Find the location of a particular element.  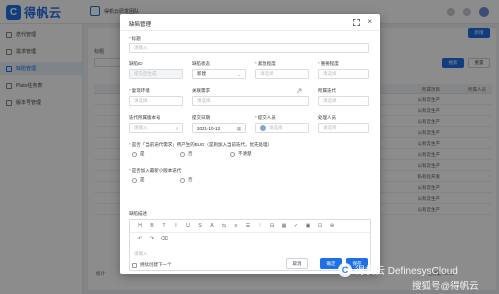

severity-label: *紧急程度 is located at coordinates (265, 63).